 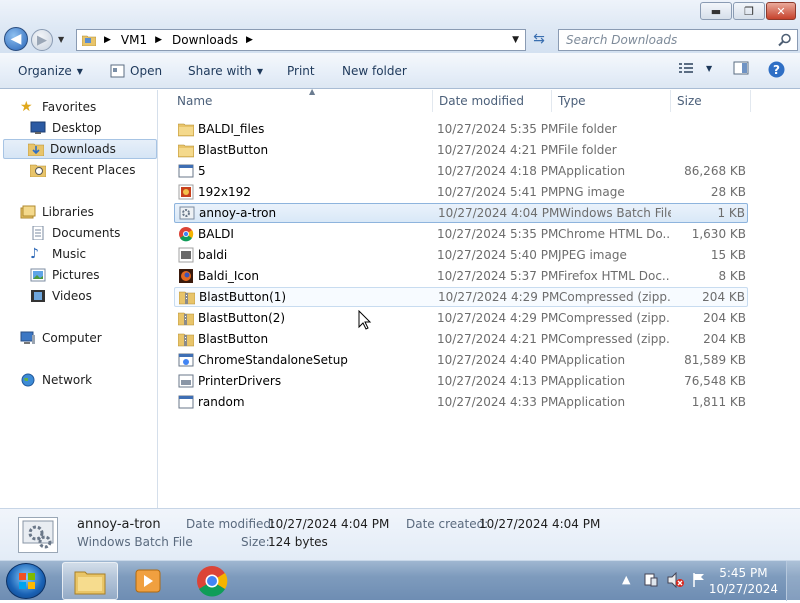 What do you see at coordinates (148, 581) in the screenshot?
I see `taskbar-media-player` at bounding box center [148, 581].